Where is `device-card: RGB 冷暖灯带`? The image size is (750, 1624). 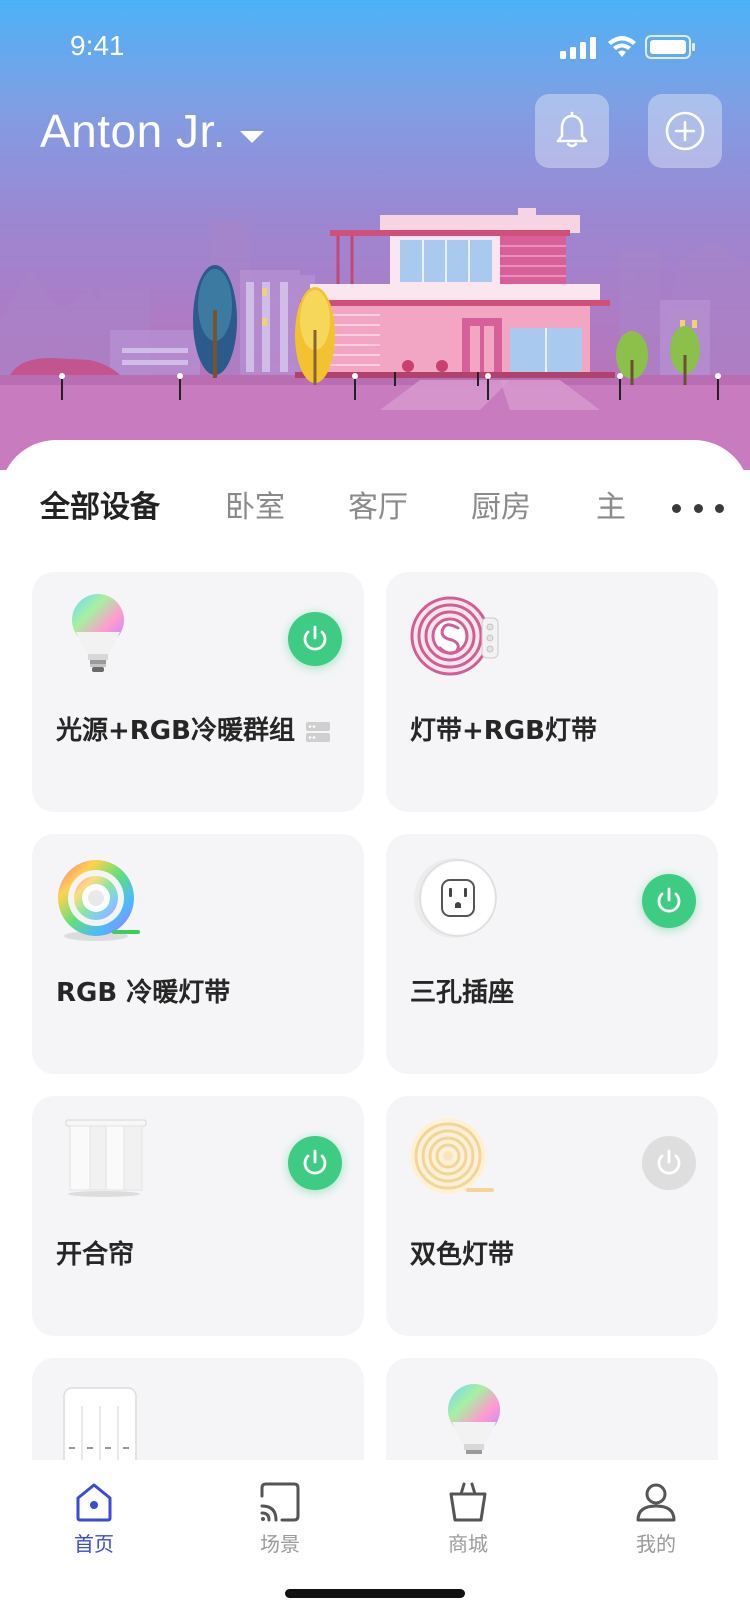 device-card: RGB 冷暖灯带 is located at coordinates (198, 954).